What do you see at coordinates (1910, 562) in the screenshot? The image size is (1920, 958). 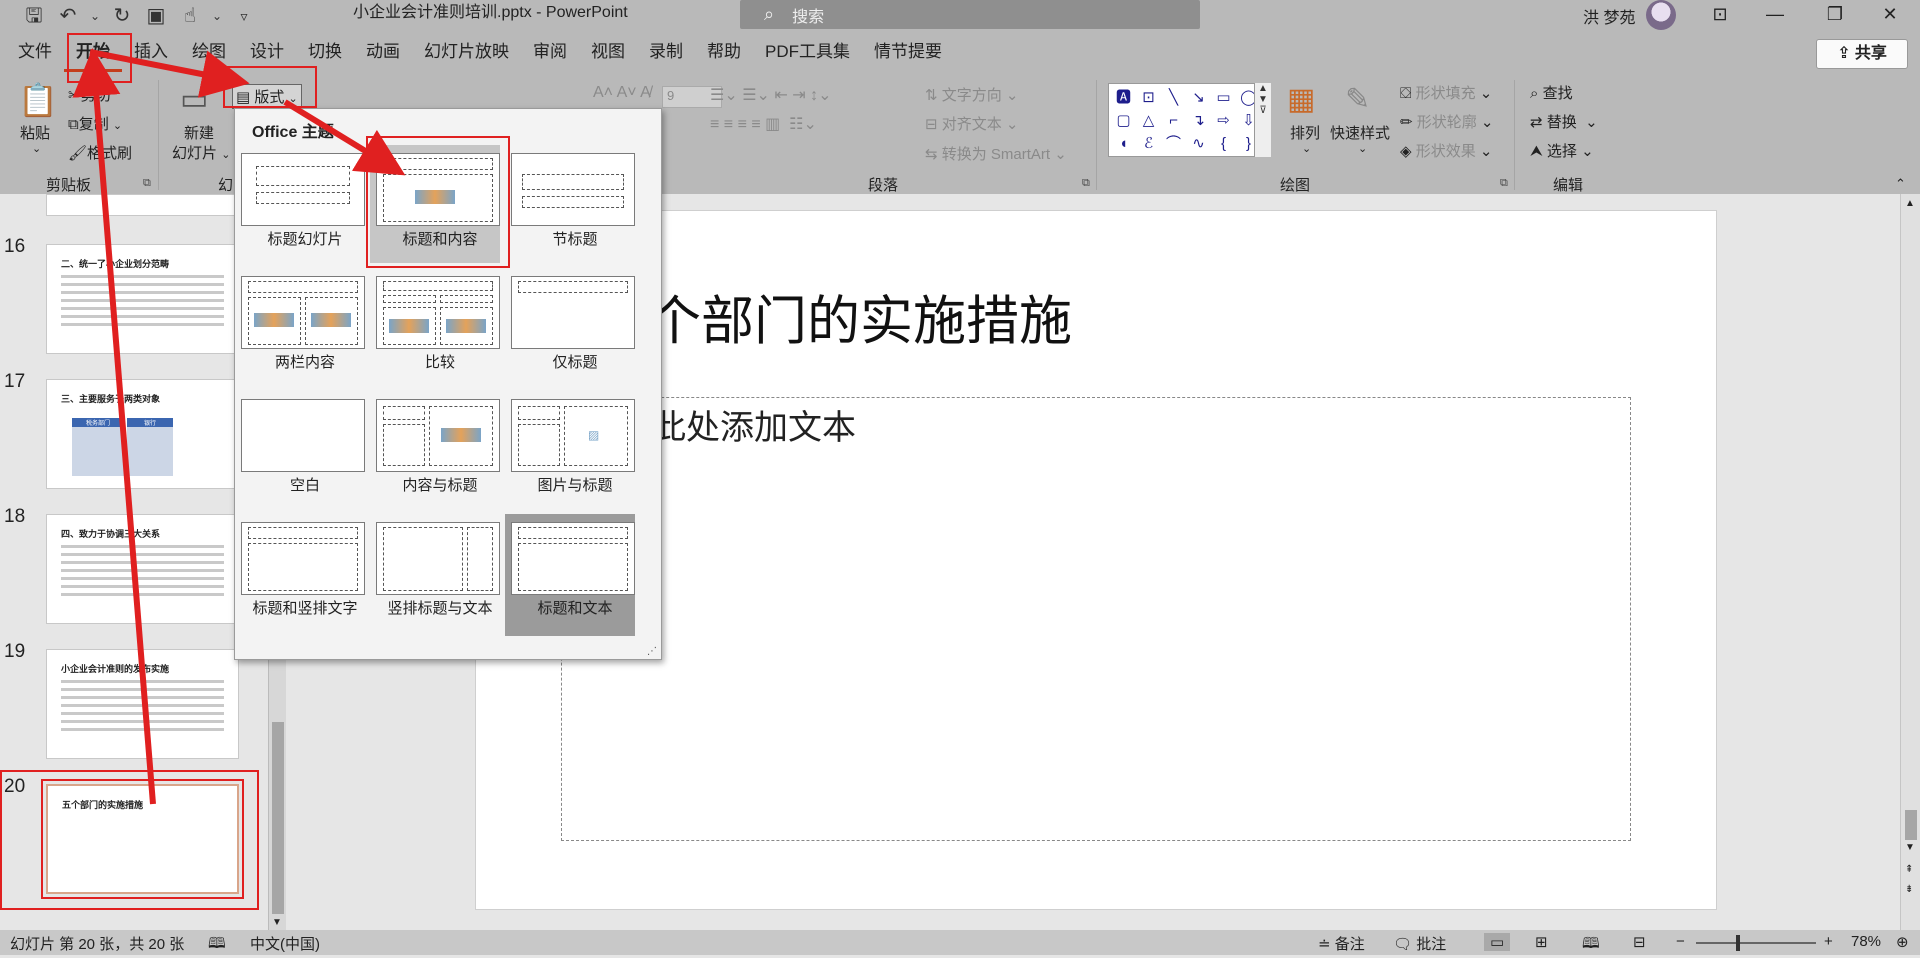 I see `editor-scrollbar: ▲ ▼ ⇞ ⇟` at bounding box center [1910, 562].